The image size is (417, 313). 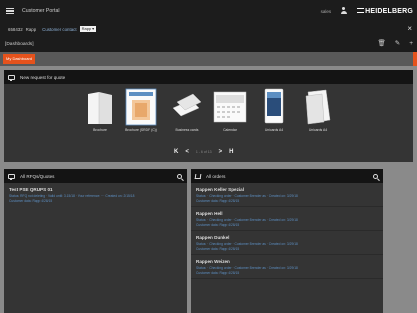 I want to click on product-pager: K < 1 - 6 of 13 > H, so click(x=203, y=152).